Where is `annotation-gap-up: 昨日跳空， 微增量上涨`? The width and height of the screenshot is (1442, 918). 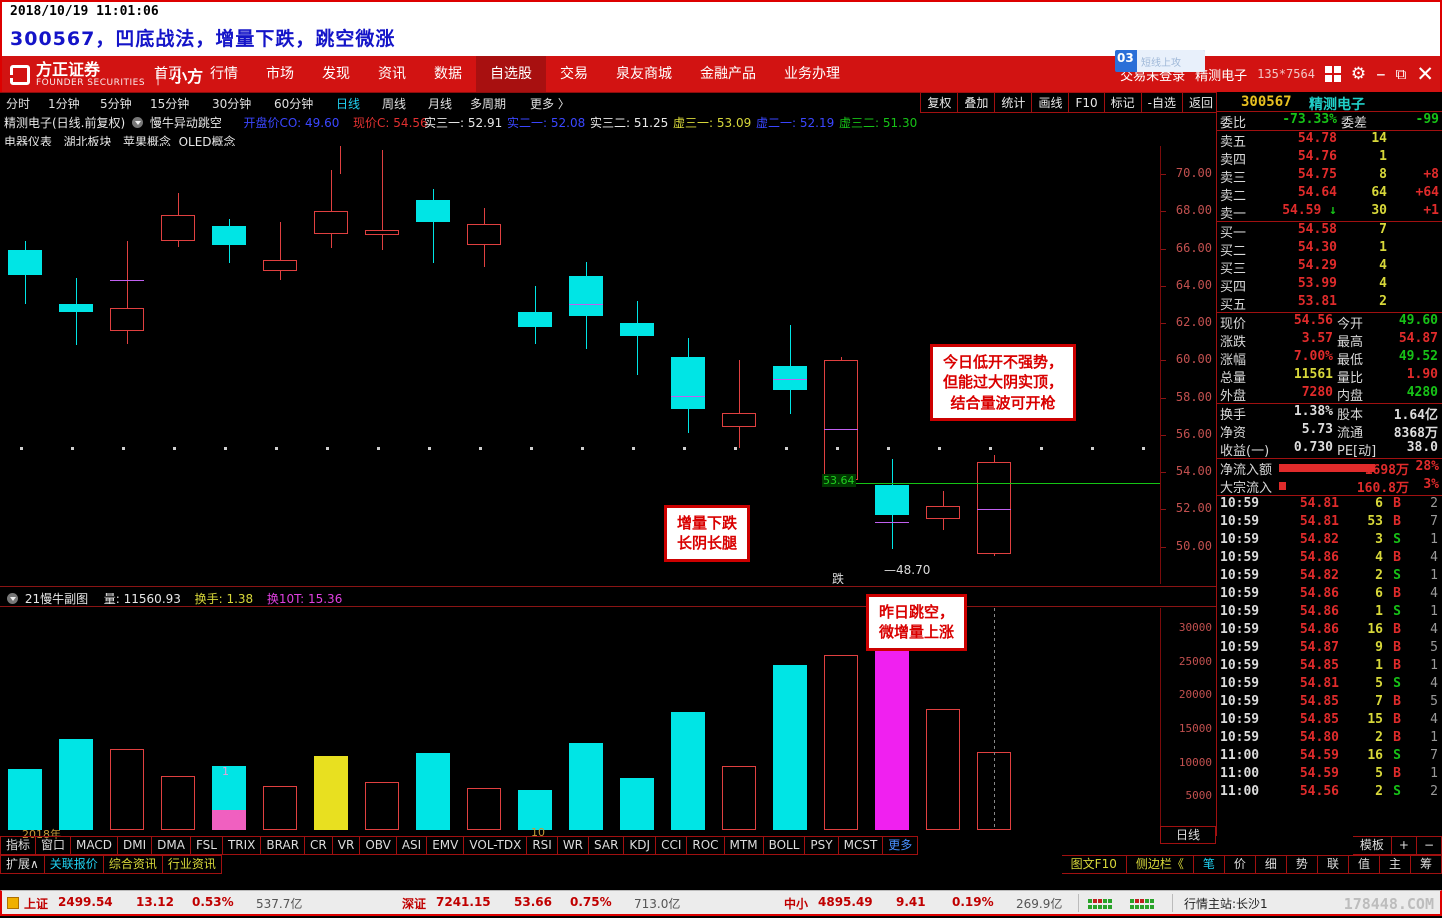 annotation-gap-up: 昨日跳空， 微增量上涨 is located at coordinates (917, 622).